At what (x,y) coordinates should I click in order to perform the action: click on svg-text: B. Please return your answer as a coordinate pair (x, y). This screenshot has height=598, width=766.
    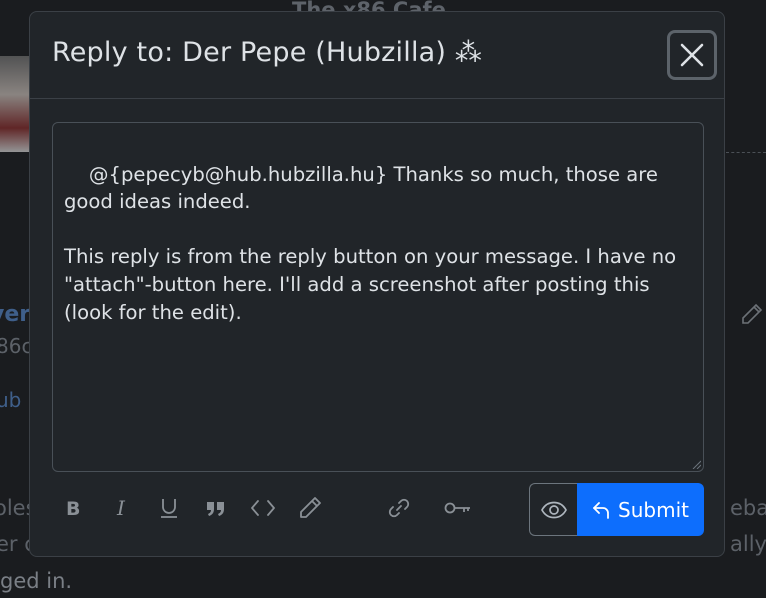
    Looking at the image, I should click on (73, 508).